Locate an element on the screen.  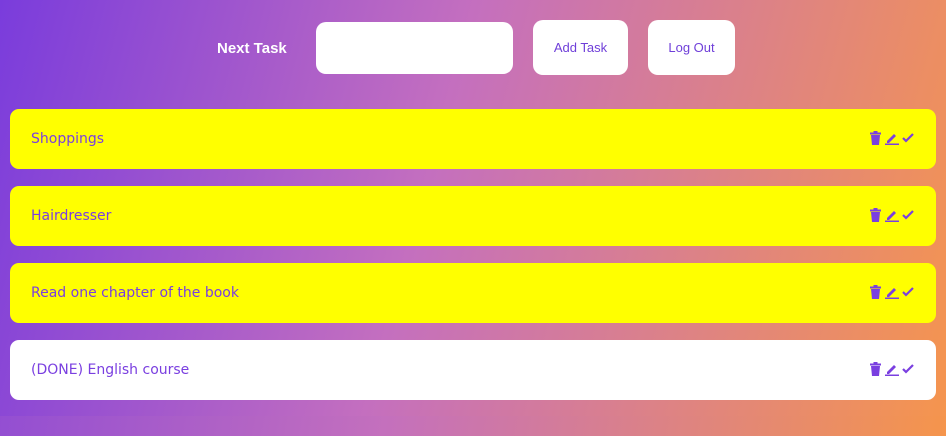
task-text: Hairdresser is located at coordinates (71, 216).